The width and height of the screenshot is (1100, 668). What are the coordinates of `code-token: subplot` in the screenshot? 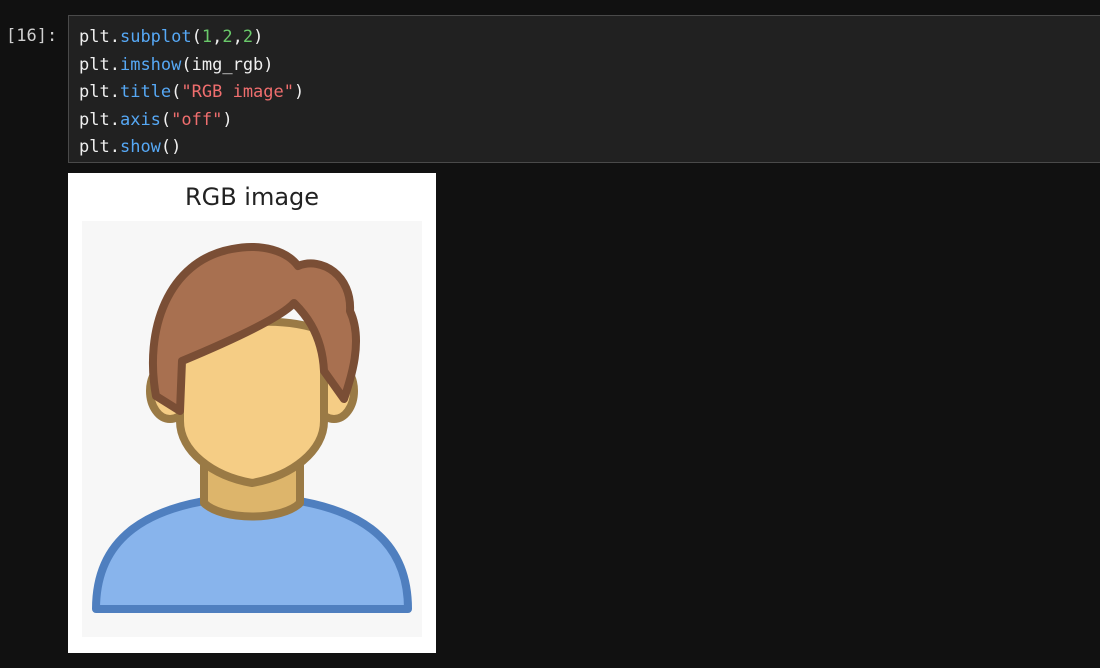 It's located at (155, 37).